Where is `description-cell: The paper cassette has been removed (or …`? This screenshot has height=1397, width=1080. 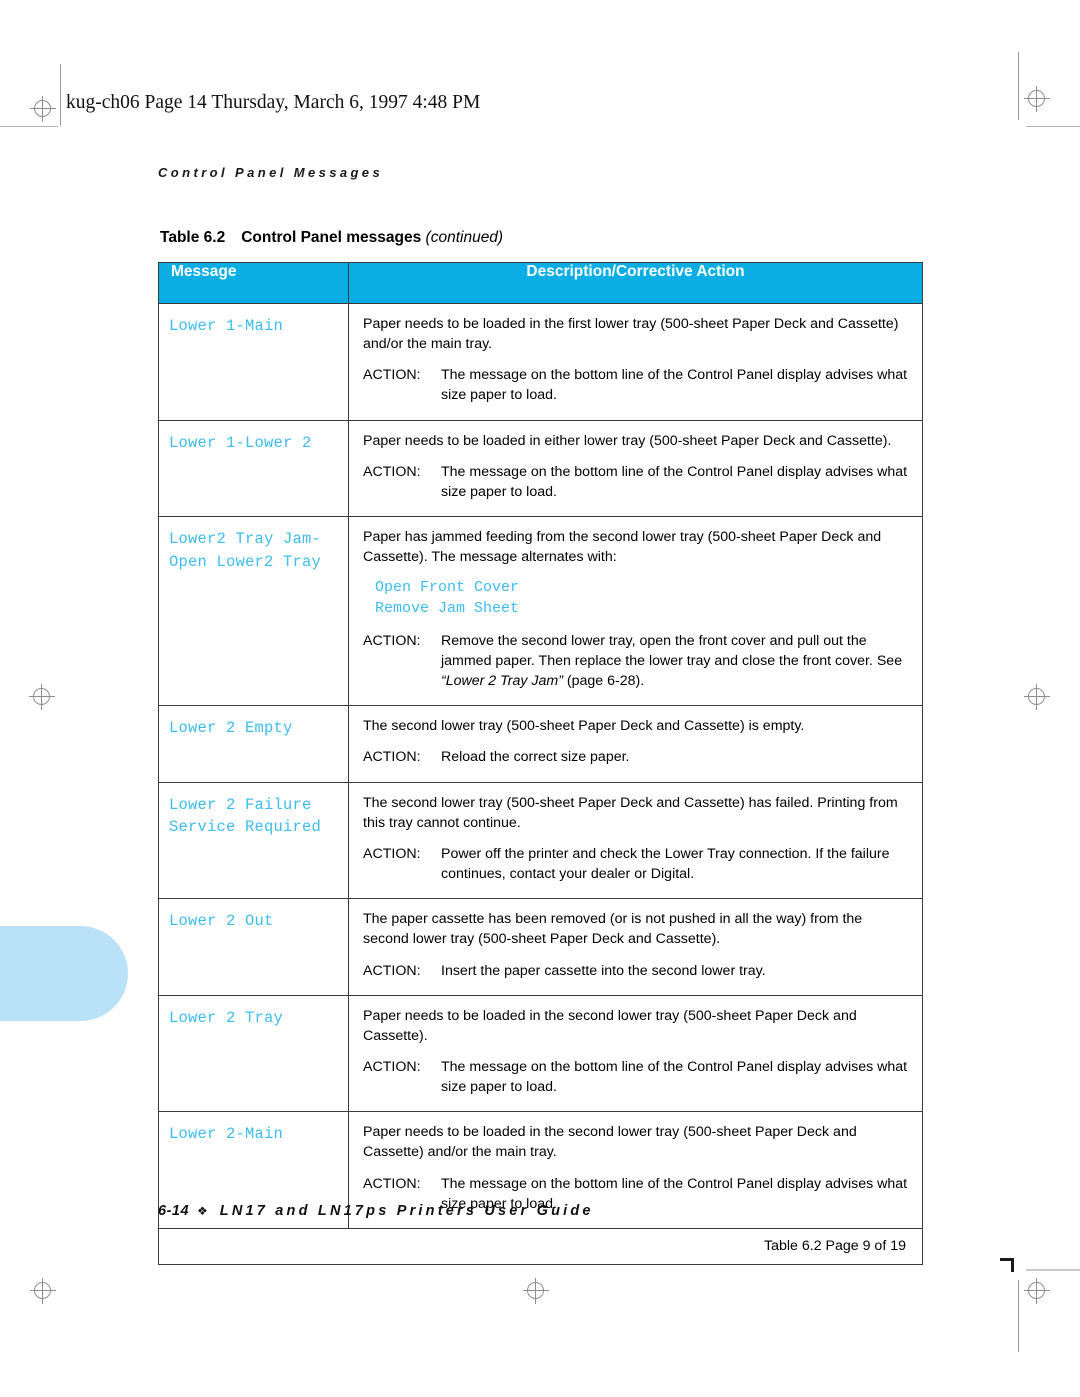
description-cell: The paper cassette has been removed (or … is located at coordinates (635, 947).